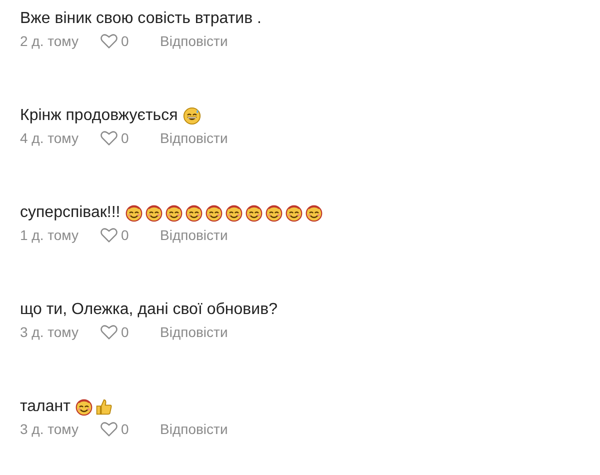 This screenshot has height=475, width=600. I want to click on comment-time: 4 д. тому, so click(50, 138).